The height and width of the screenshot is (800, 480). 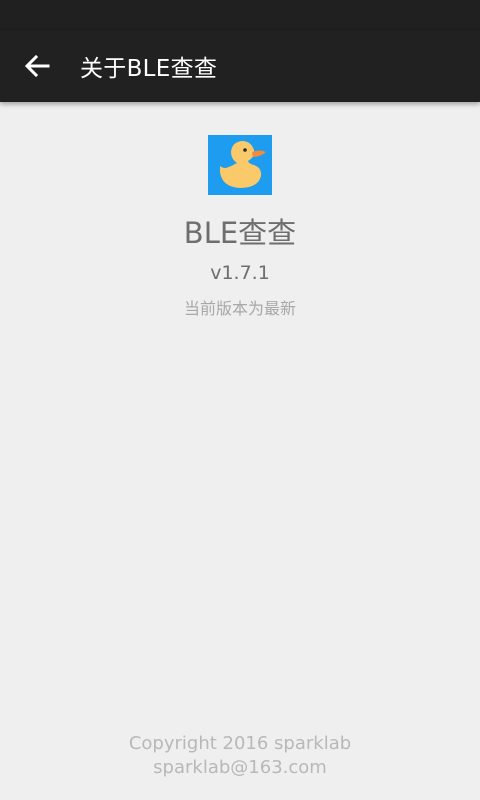 What do you see at coordinates (239, 308) in the screenshot?
I see `update-status: 当前版本为最新` at bounding box center [239, 308].